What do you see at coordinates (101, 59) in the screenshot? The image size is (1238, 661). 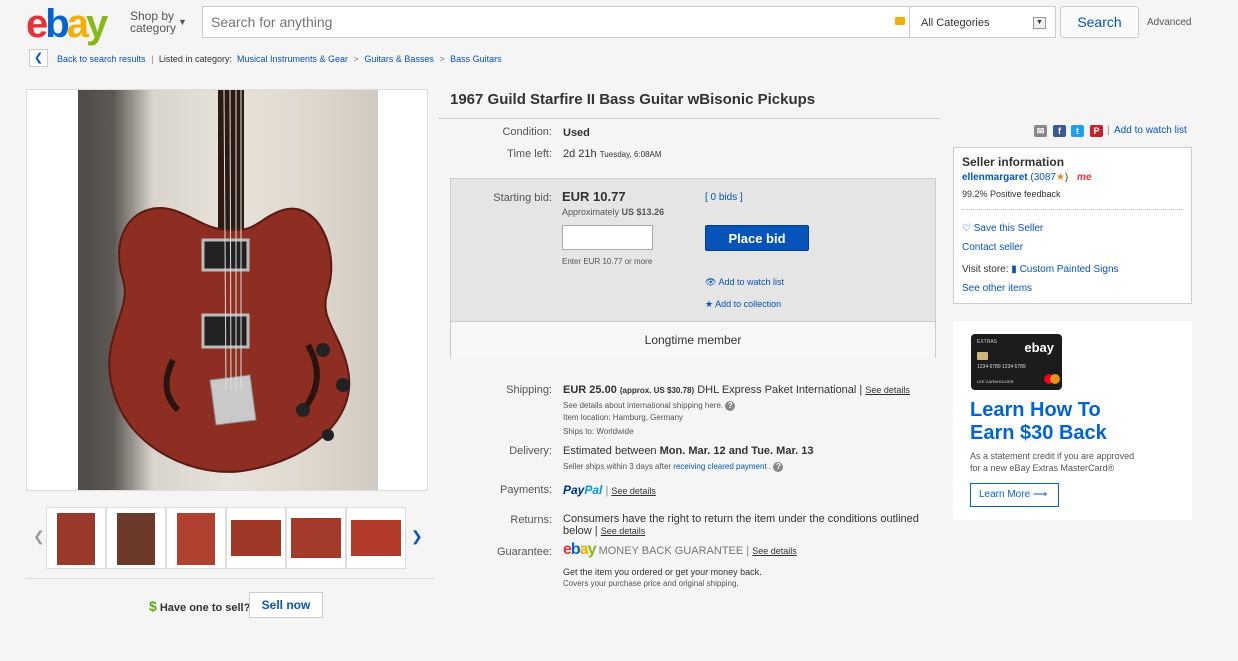 I see `back-to-results-link: Back to search results` at bounding box center [101, 59].